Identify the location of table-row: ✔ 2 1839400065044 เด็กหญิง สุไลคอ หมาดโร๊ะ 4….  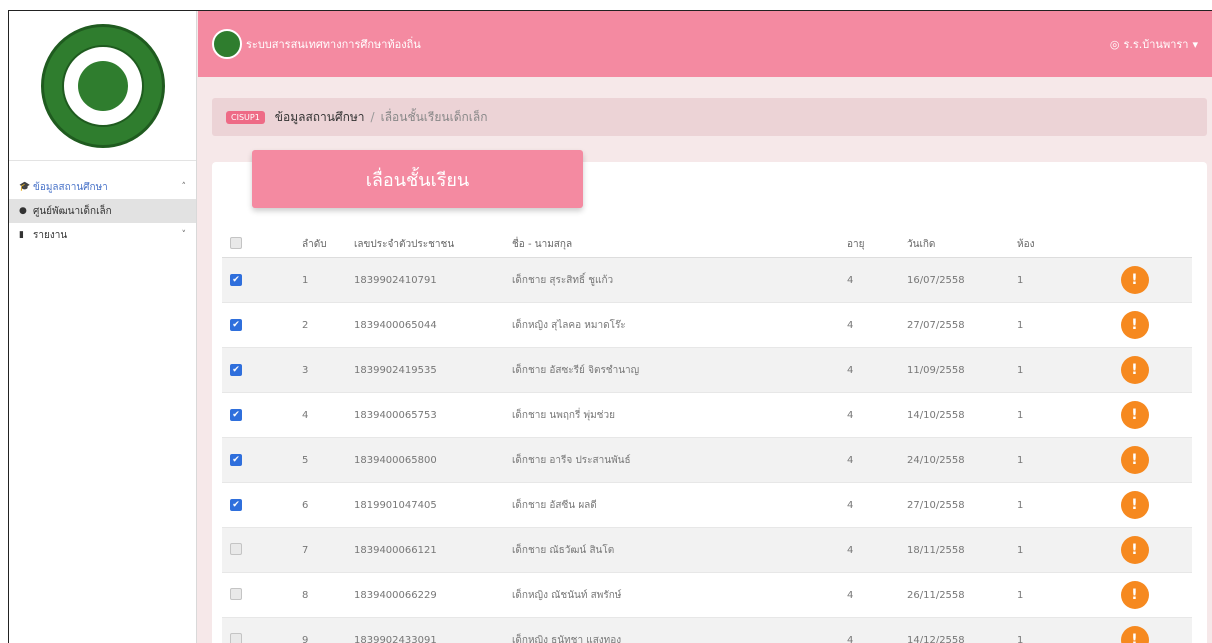
(707, 325).